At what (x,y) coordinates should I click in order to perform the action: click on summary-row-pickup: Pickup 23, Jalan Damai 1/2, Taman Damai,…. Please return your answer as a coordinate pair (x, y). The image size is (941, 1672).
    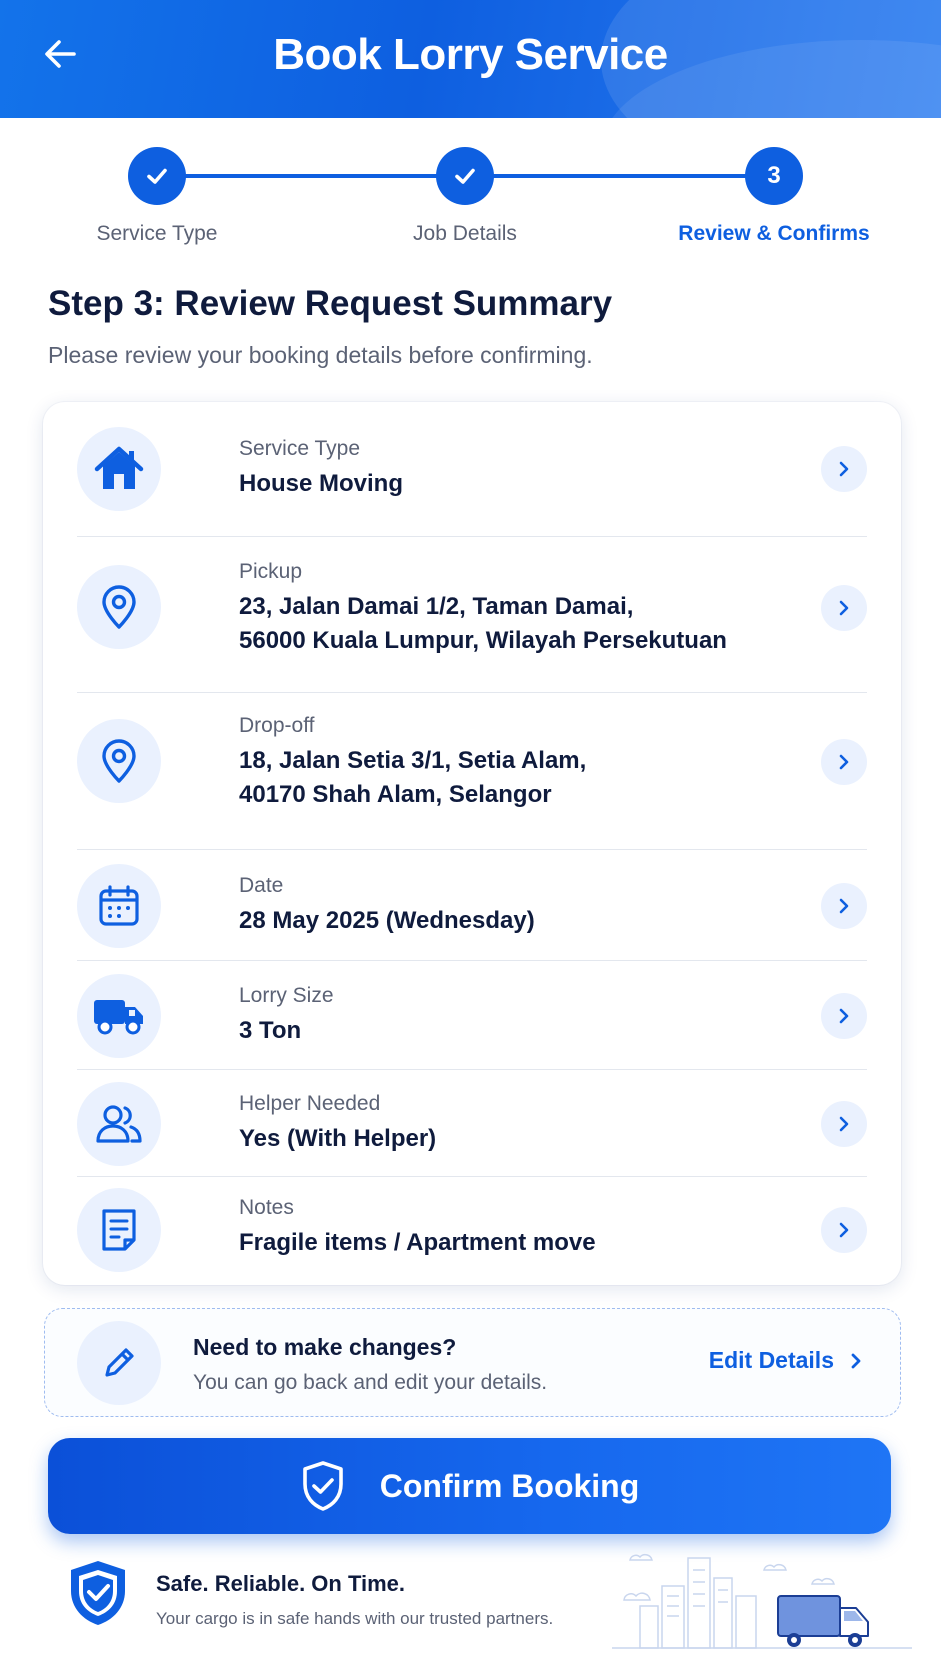
    Looking at the image, I should click on (472, 614).